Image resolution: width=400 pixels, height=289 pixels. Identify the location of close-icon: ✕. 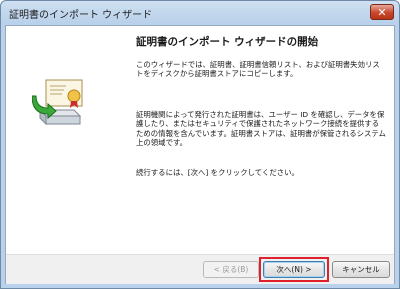
(382, 12).